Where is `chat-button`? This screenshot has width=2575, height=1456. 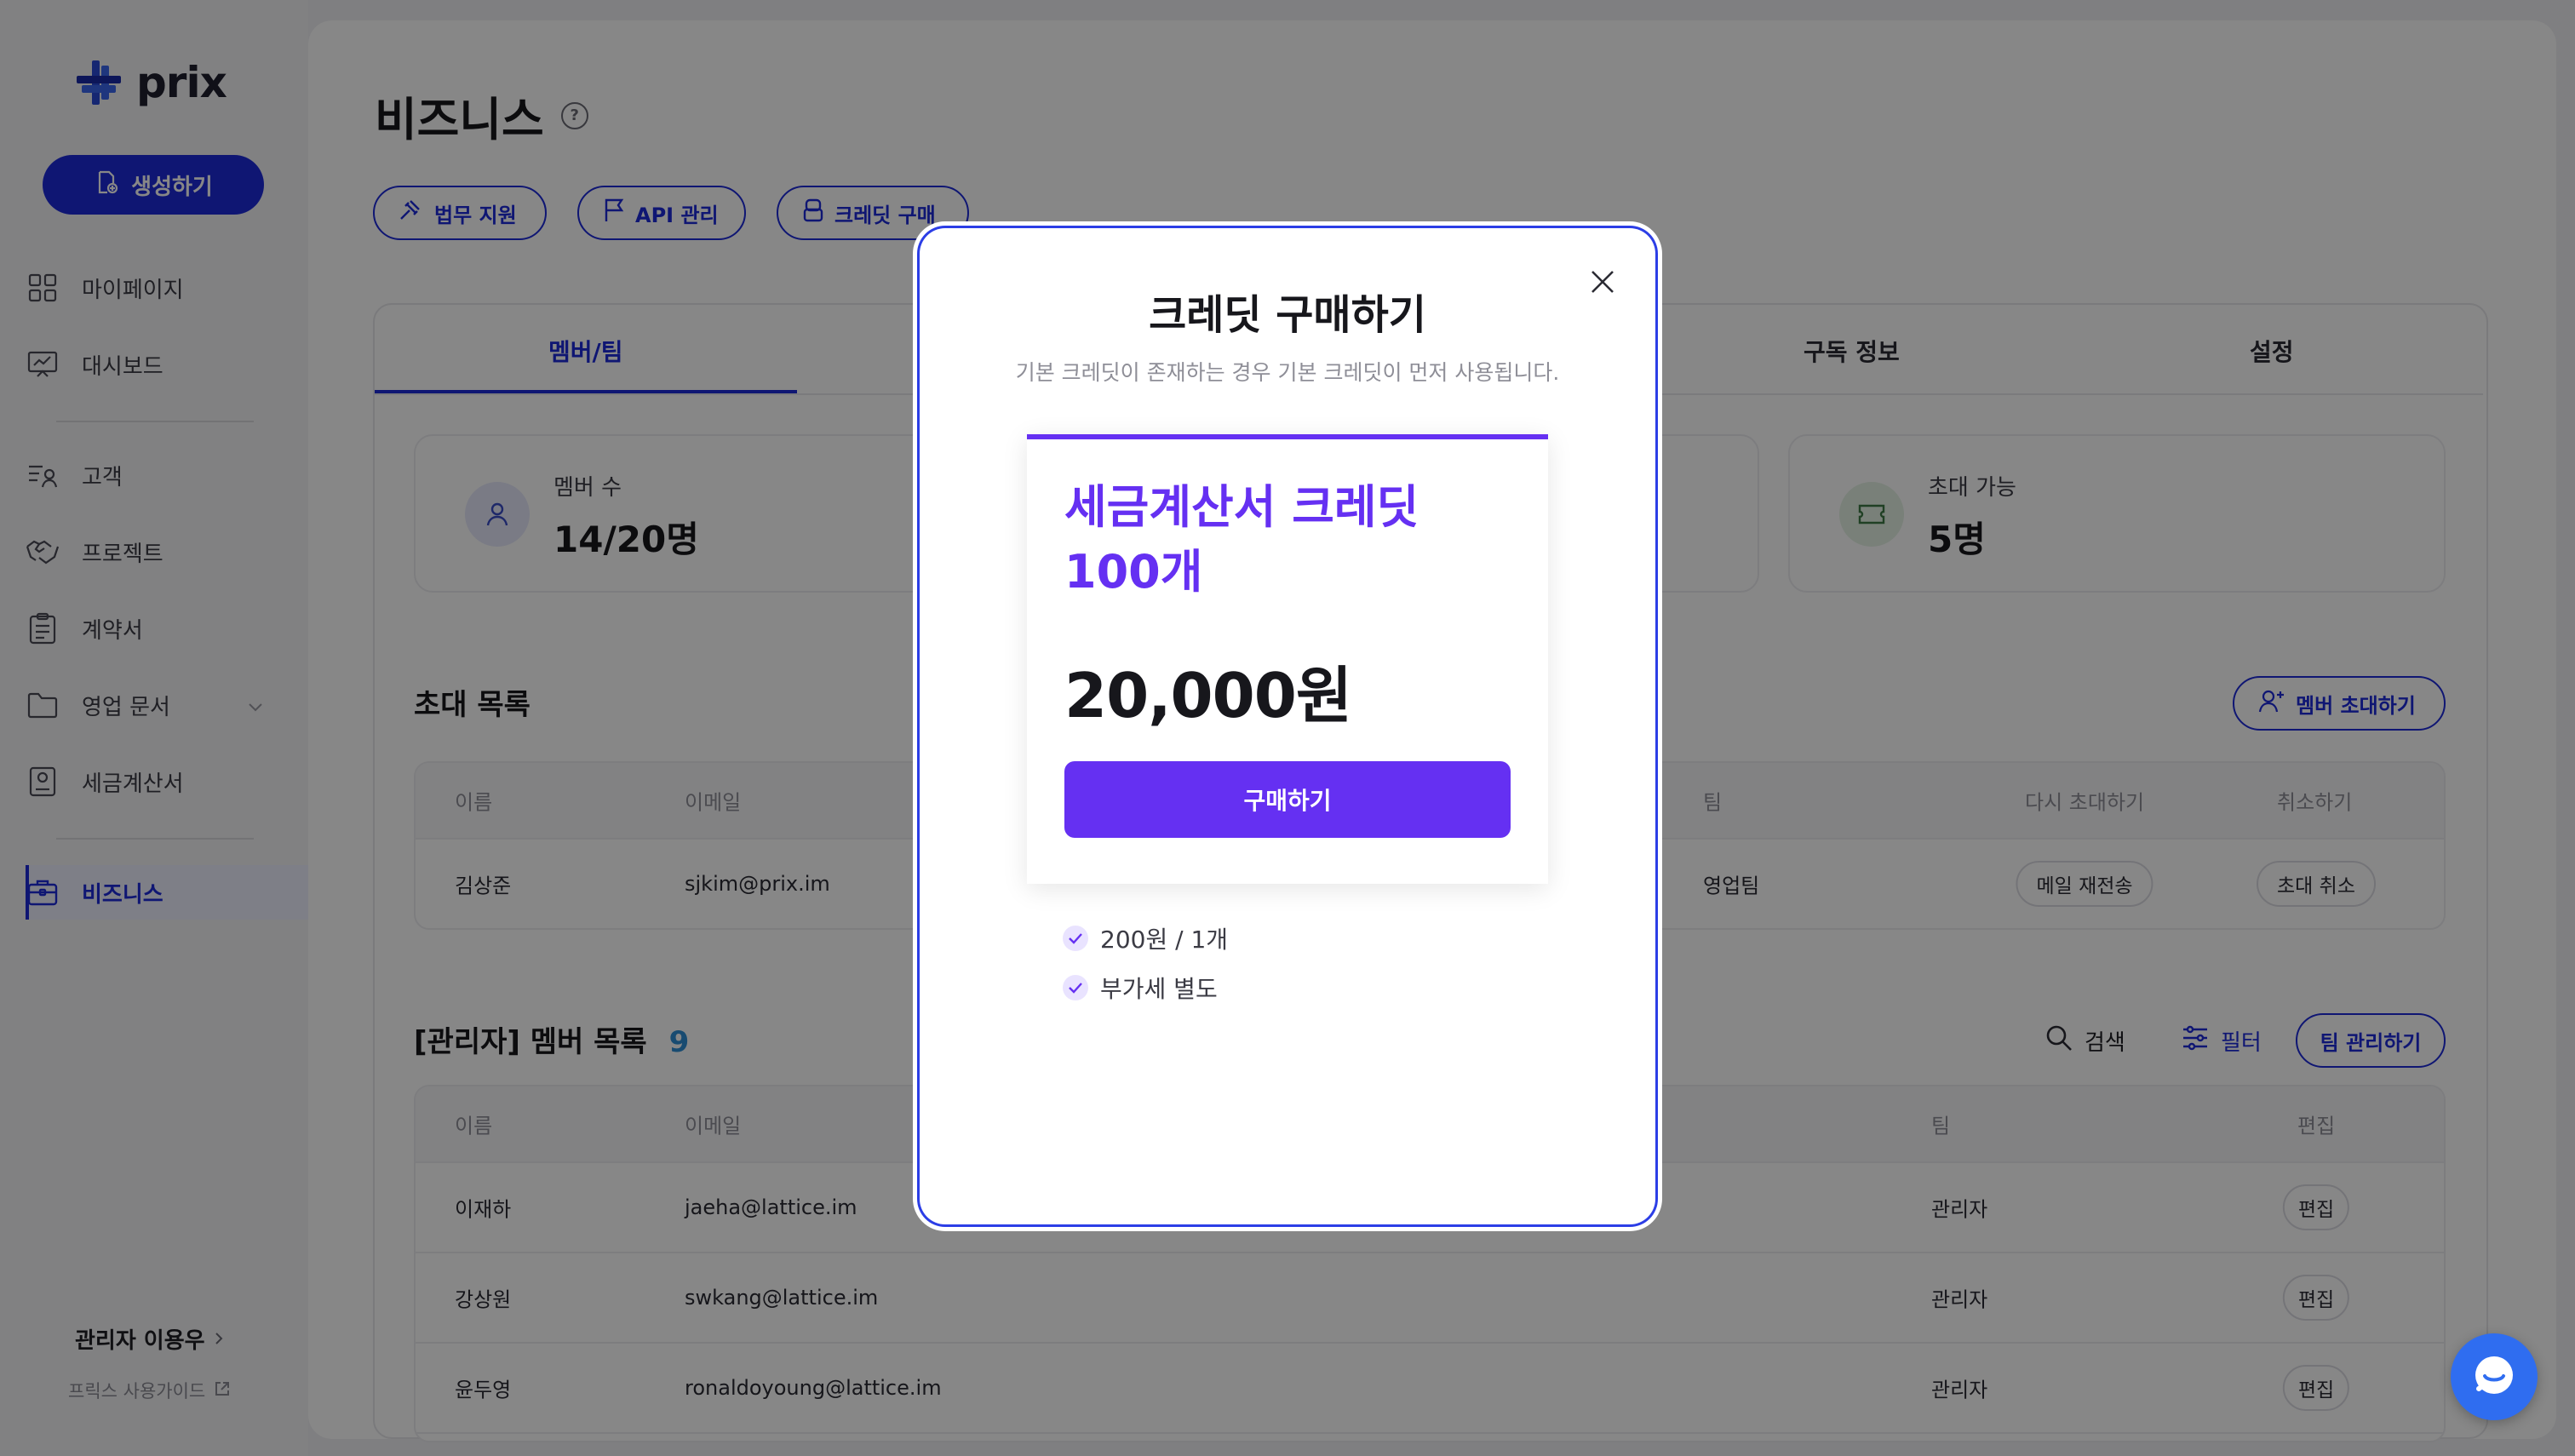 chat-button is located at coordinates (2494, 1377).